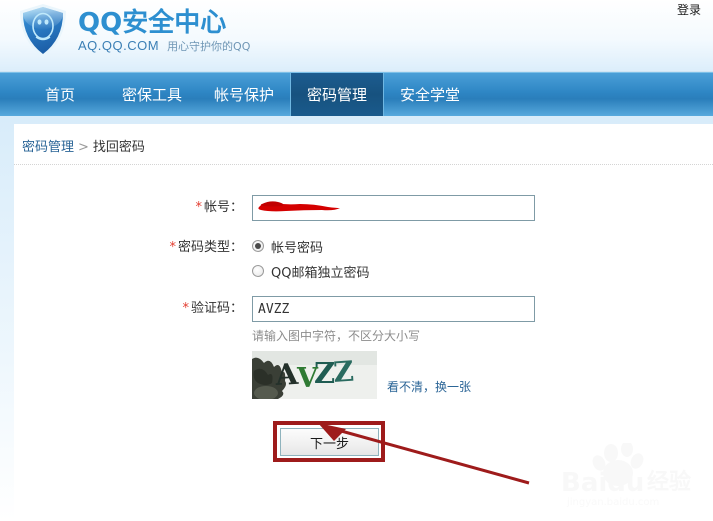 The width and height of the screenshot is (713, 521). I want to click on brand-subtitle-row: AQ.QQ.COM 用心守护你的QQ, so click(164, 46).